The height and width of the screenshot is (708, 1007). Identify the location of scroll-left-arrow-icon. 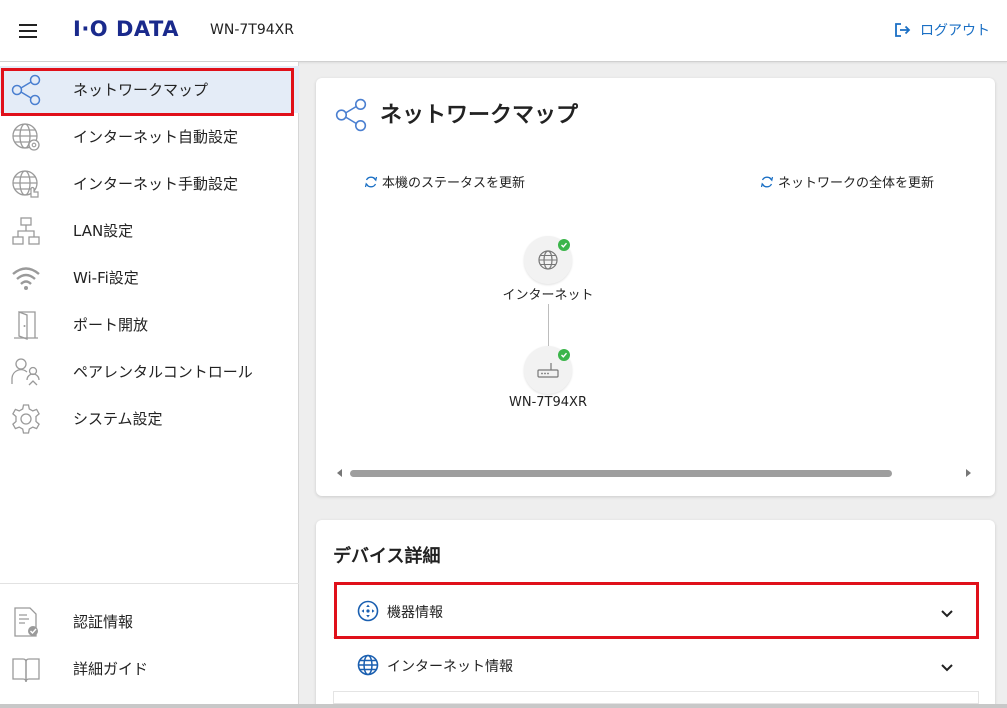
(339, 473).